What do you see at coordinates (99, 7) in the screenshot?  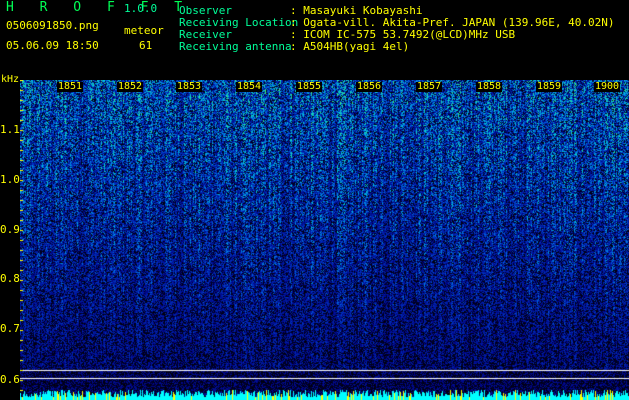 I see `app-title: H R O F F T` at bounding box center [99, 7].